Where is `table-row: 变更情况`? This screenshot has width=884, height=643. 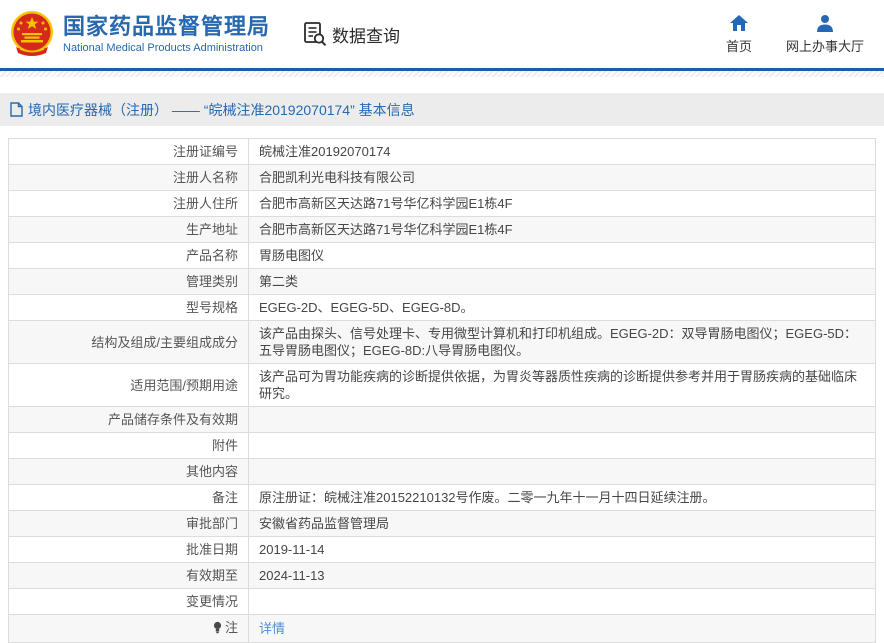 table-row: 变更情况 is located at coordinates (442, 601).